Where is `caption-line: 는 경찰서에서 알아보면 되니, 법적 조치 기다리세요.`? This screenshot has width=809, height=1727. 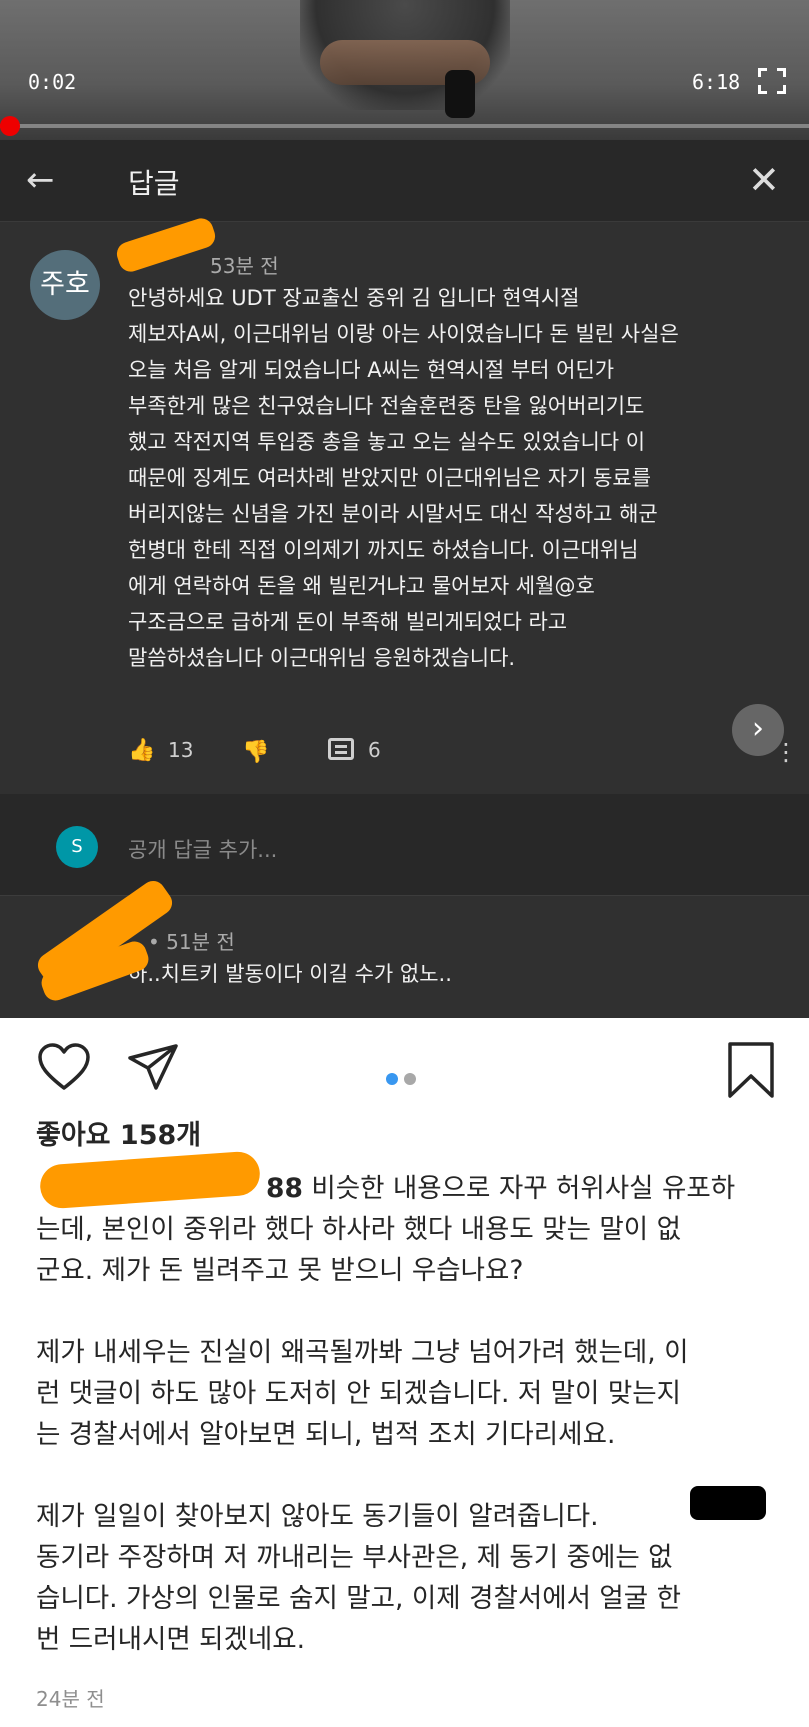 caption-line: 는 경찰서에서 알아보면 되니, 법적 조치 기다리세요. is located at coordinates (326, 1434).